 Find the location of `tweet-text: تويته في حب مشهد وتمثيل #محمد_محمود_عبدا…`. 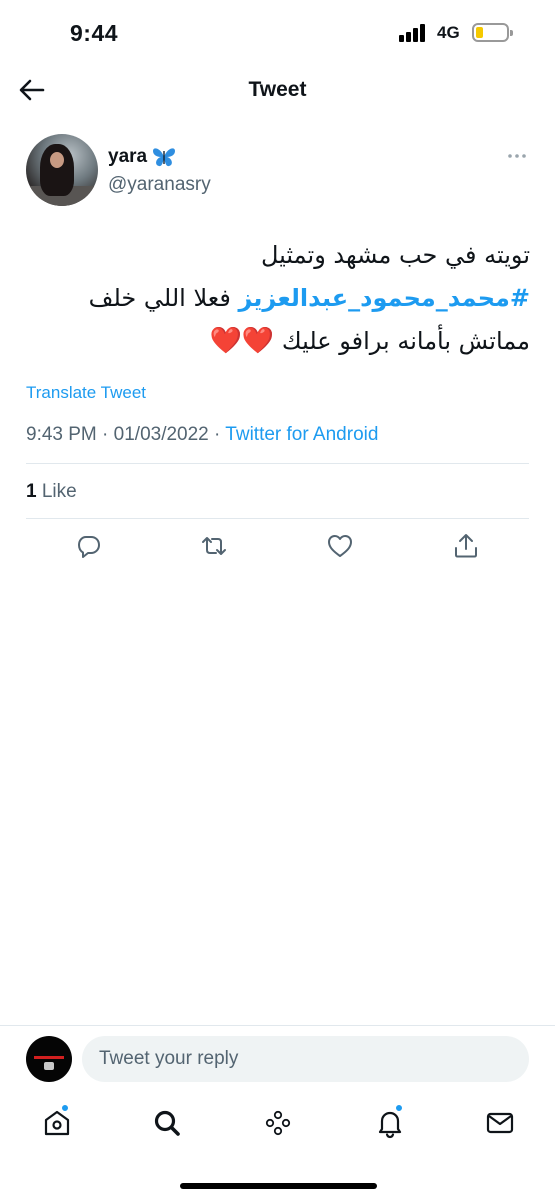

tweet-text: تويته في حب مشهد وتمثيل #محمد_محمود_عبدا… is located at coordinates (275, 298).